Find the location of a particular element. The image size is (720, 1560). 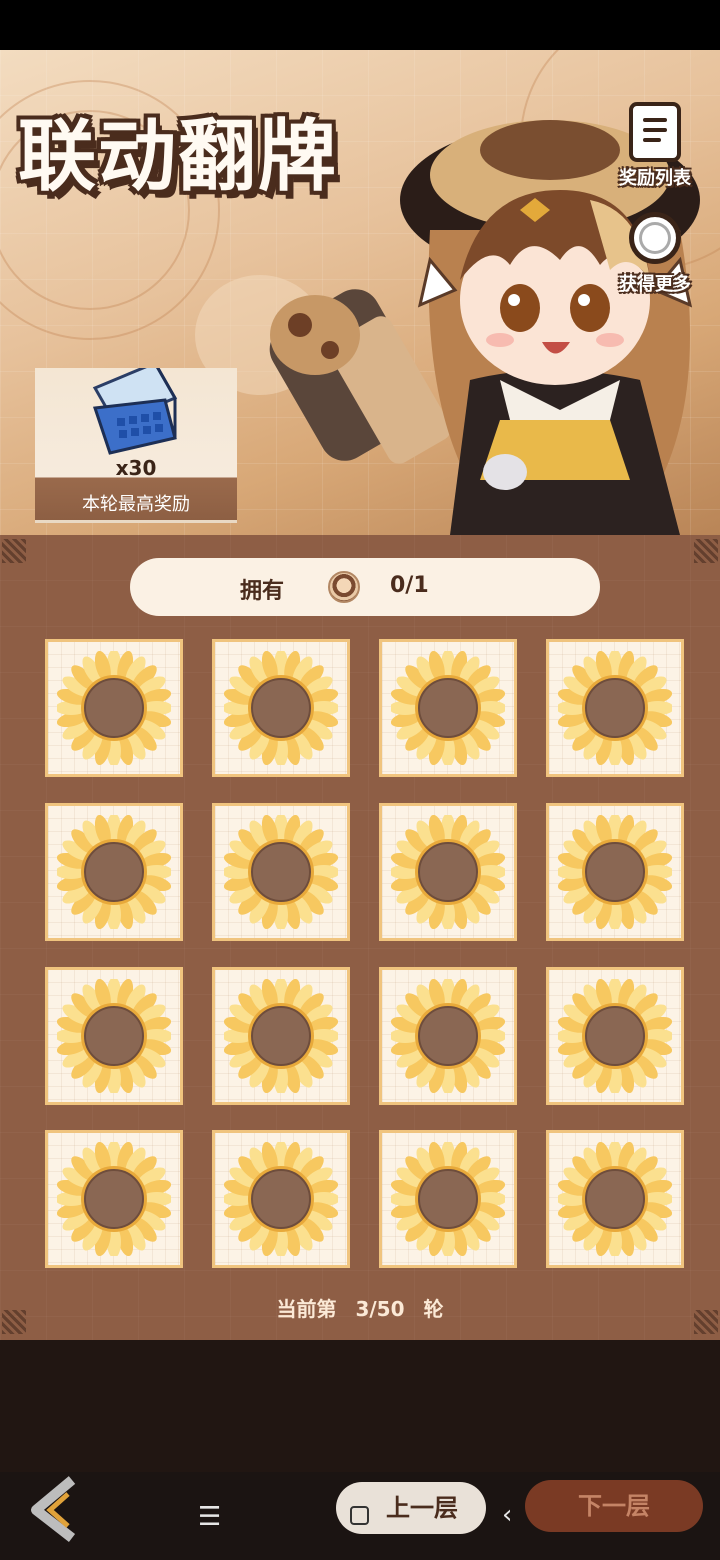

status-bar is located at coordinates (360, 25).